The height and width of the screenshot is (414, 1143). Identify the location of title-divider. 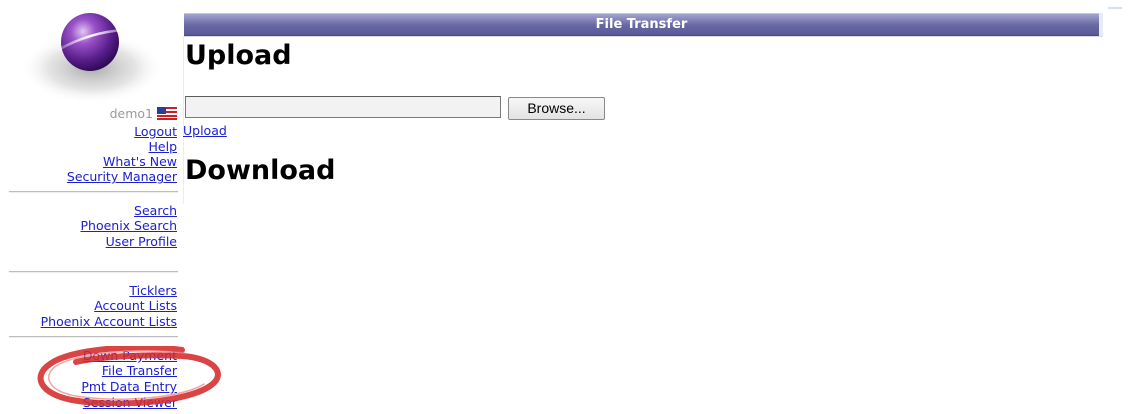
(643, 36).